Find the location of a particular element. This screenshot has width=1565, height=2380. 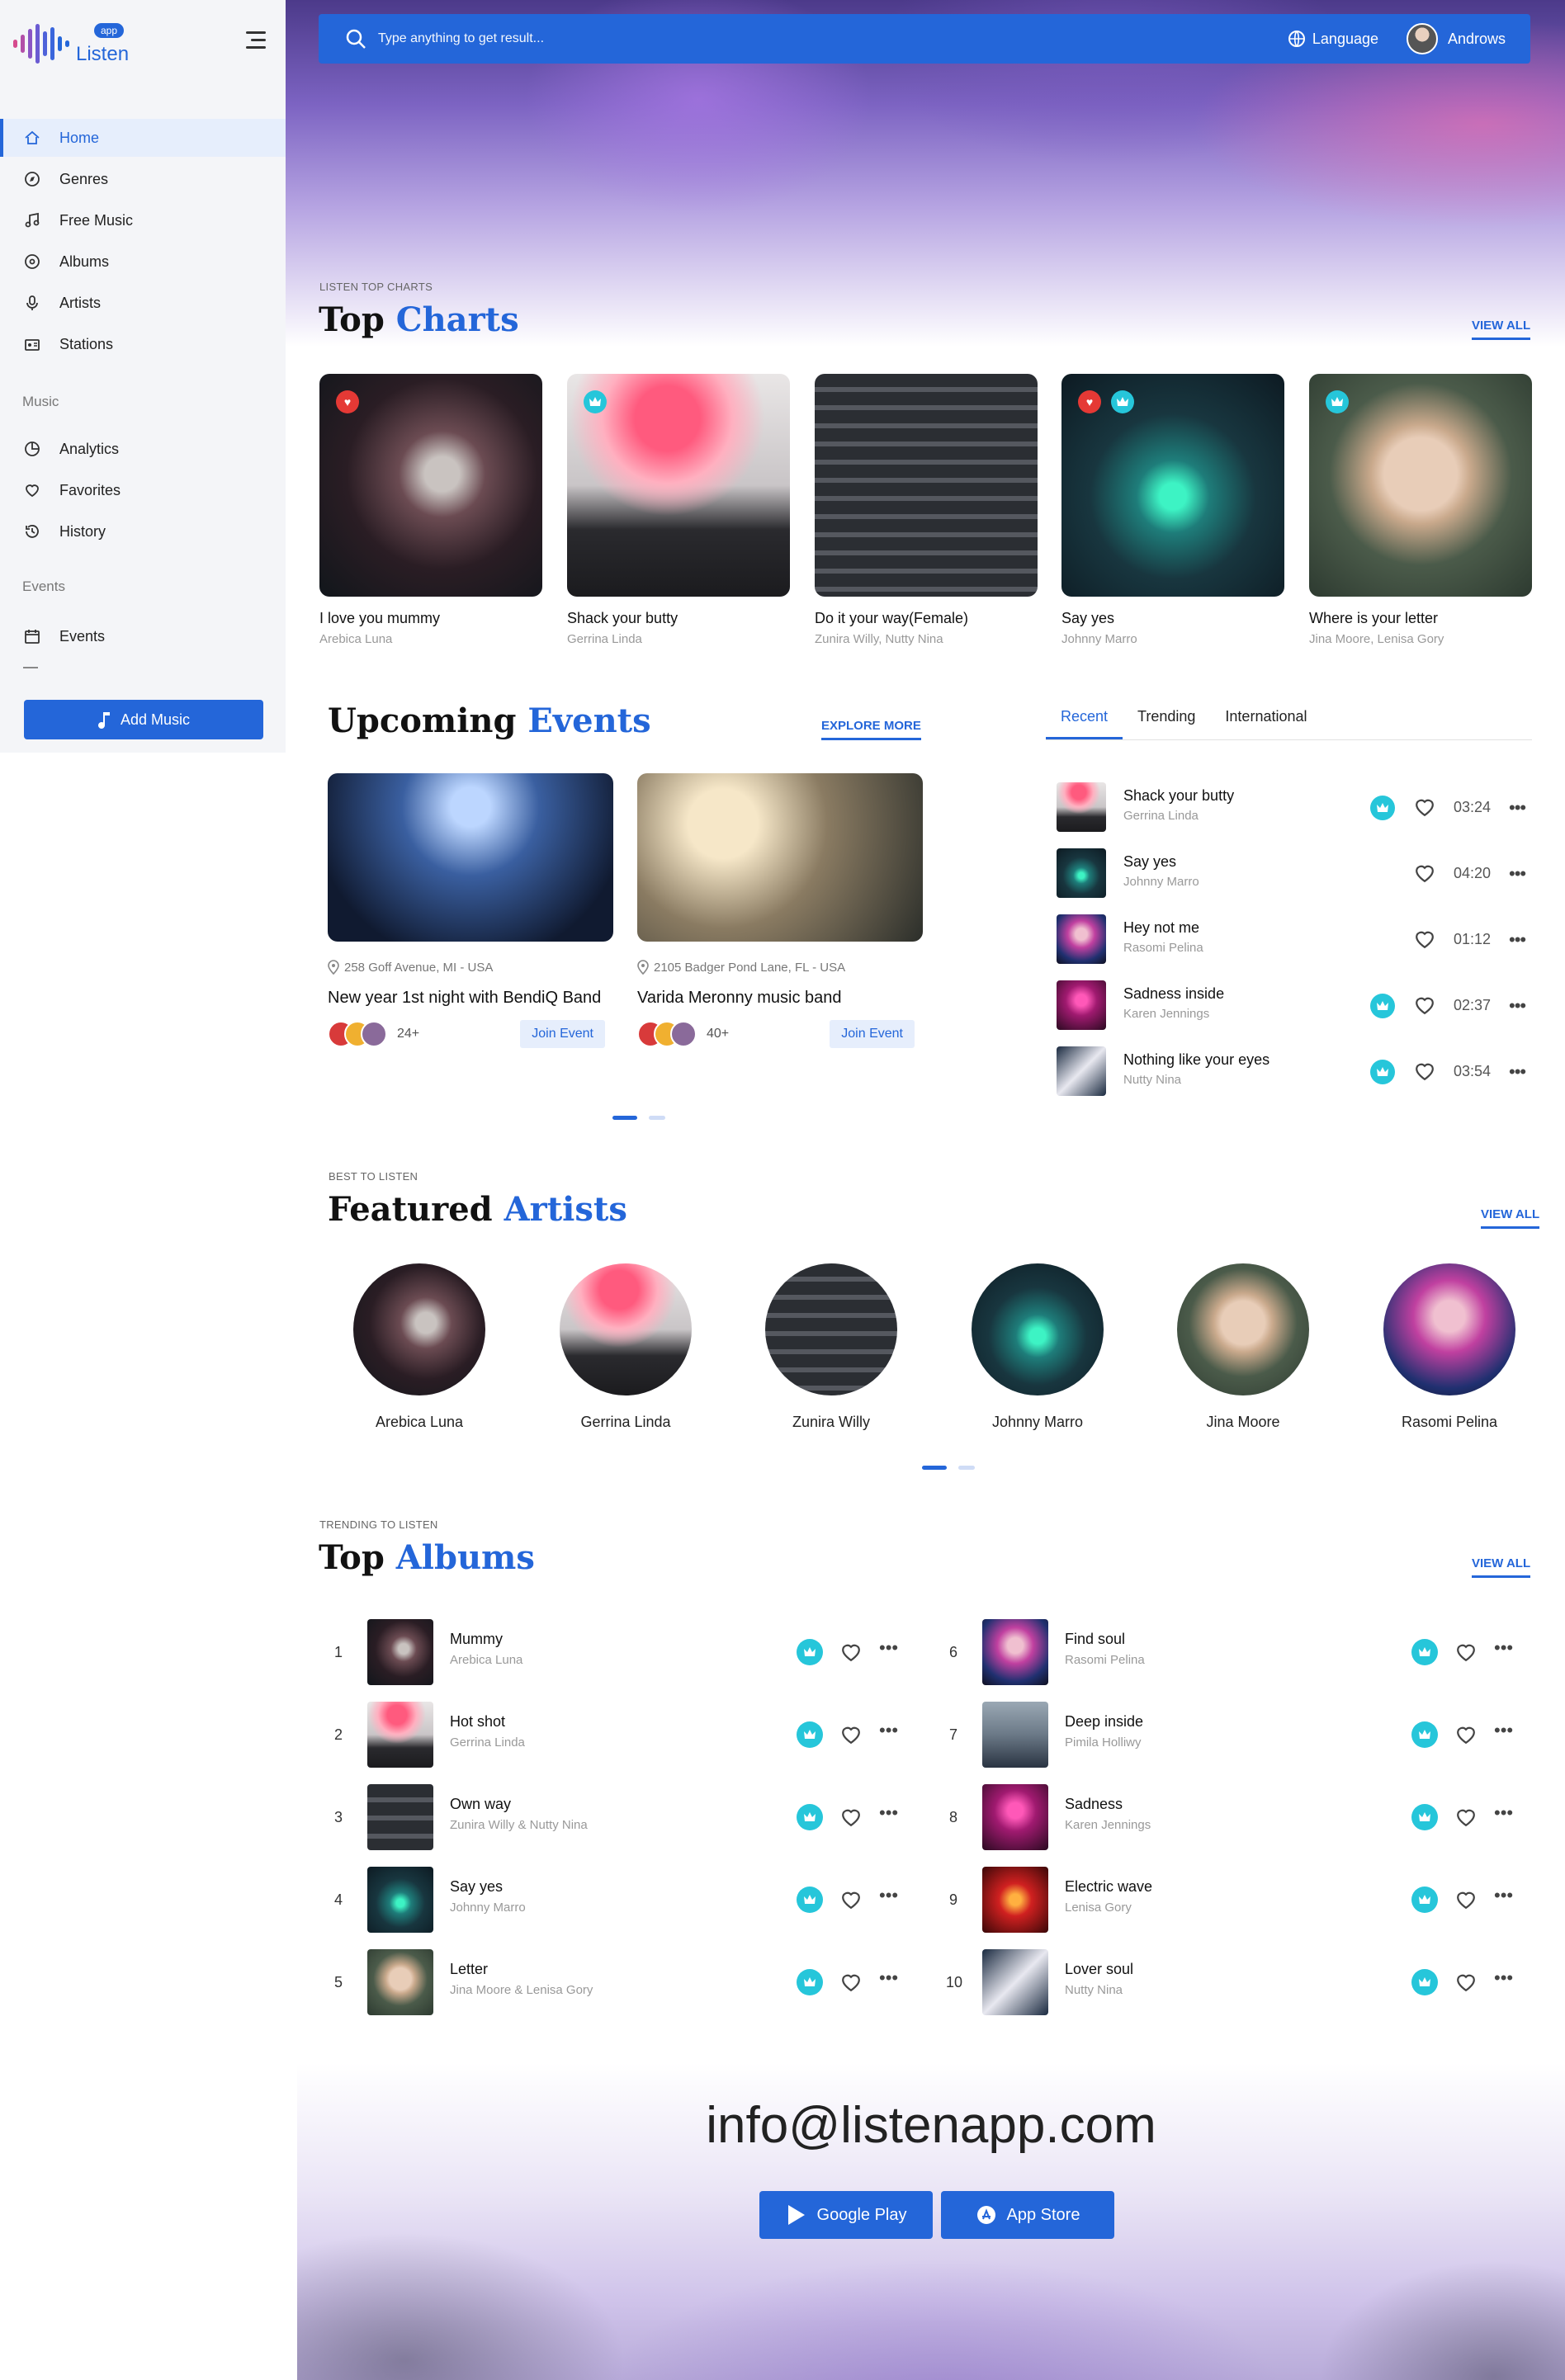

sidebar-item-albums: Albums is located at coordinates (143, 262).